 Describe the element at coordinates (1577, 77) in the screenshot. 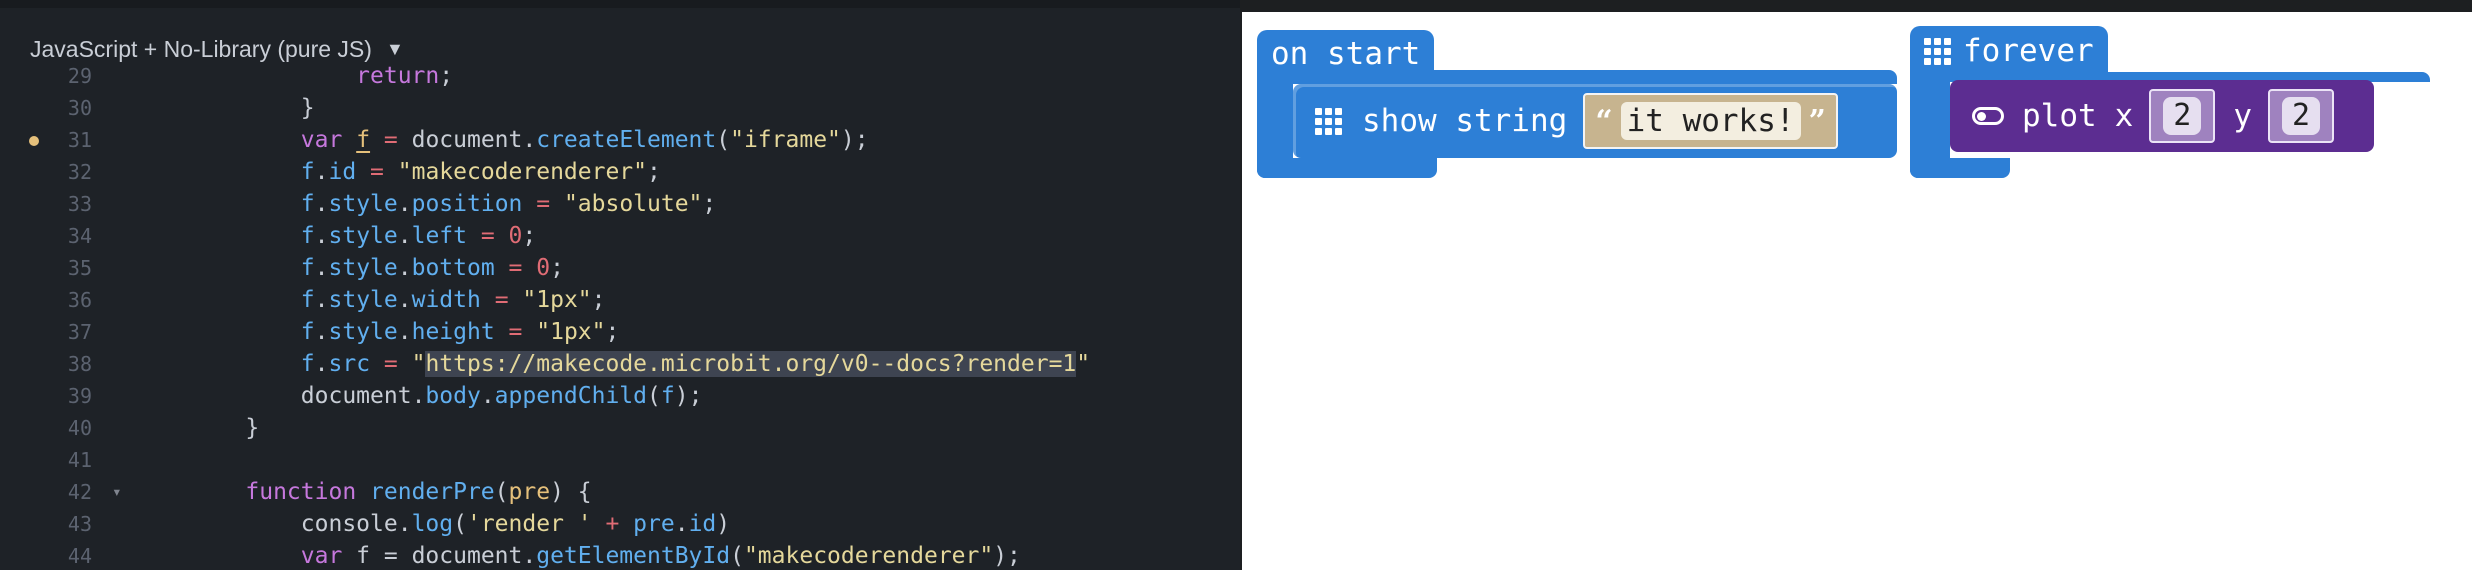

I see `on-start-c-top` at that location.